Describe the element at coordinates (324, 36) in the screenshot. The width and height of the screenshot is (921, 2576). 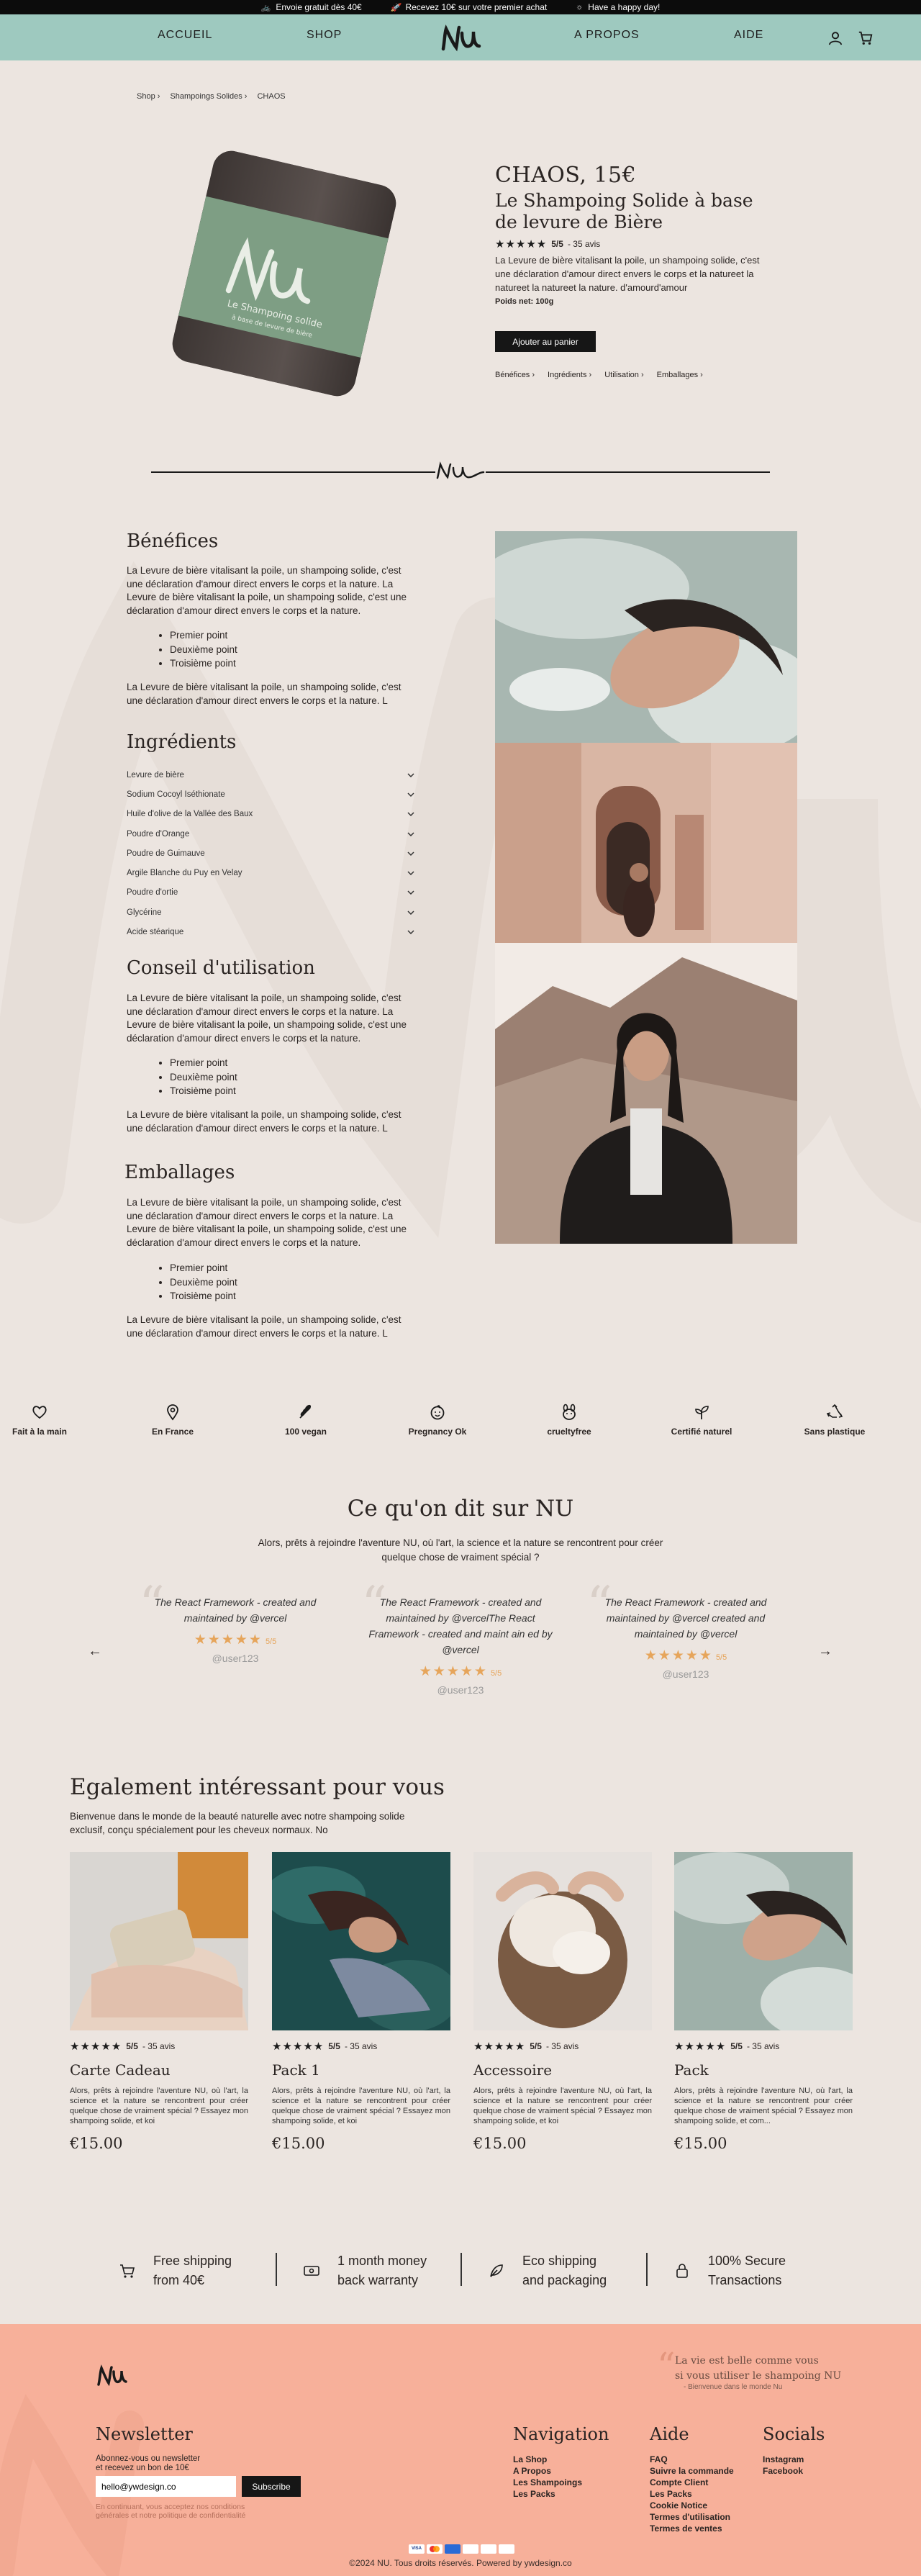
I see `nav-link-shop: SHOP` at that location.